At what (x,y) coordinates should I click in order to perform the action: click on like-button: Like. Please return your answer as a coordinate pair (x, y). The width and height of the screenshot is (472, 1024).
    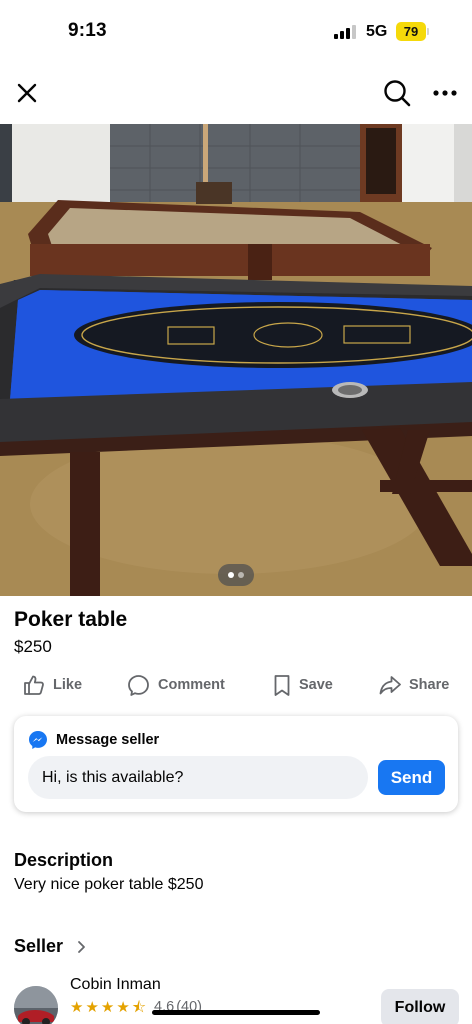
    Looking at the image, I should click on (52, 685).